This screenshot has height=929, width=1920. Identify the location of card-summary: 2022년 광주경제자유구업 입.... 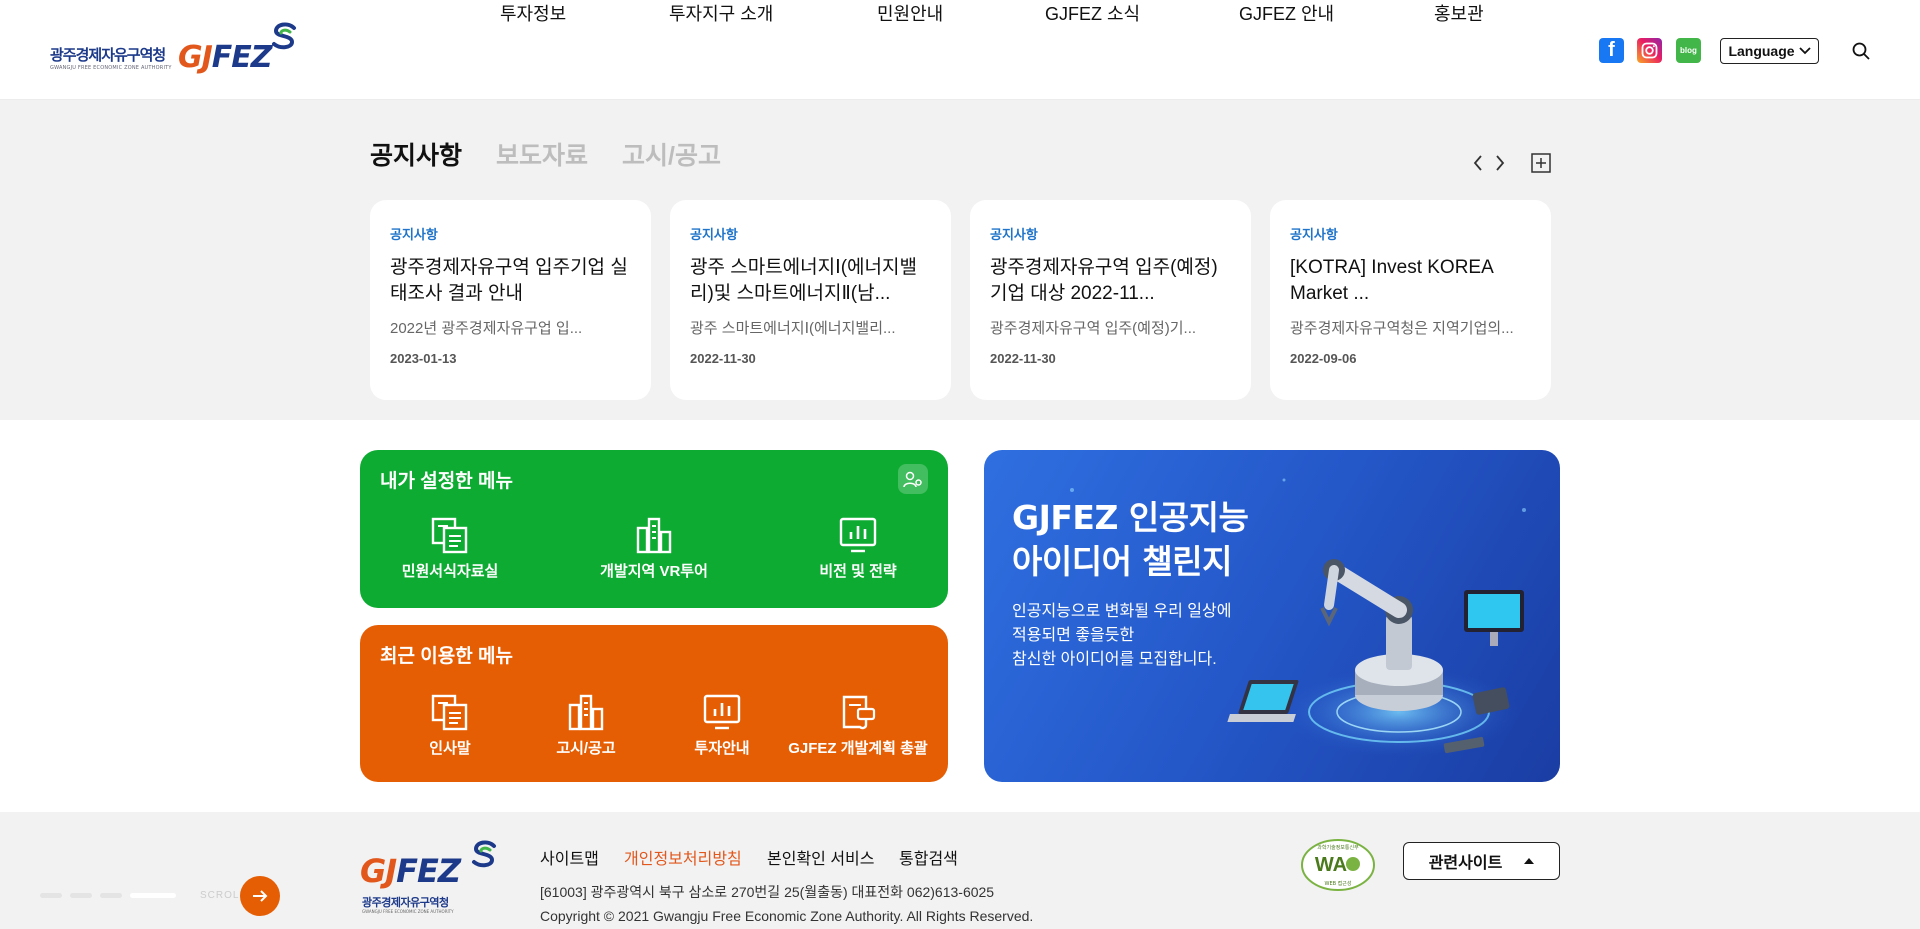
(486, 328).